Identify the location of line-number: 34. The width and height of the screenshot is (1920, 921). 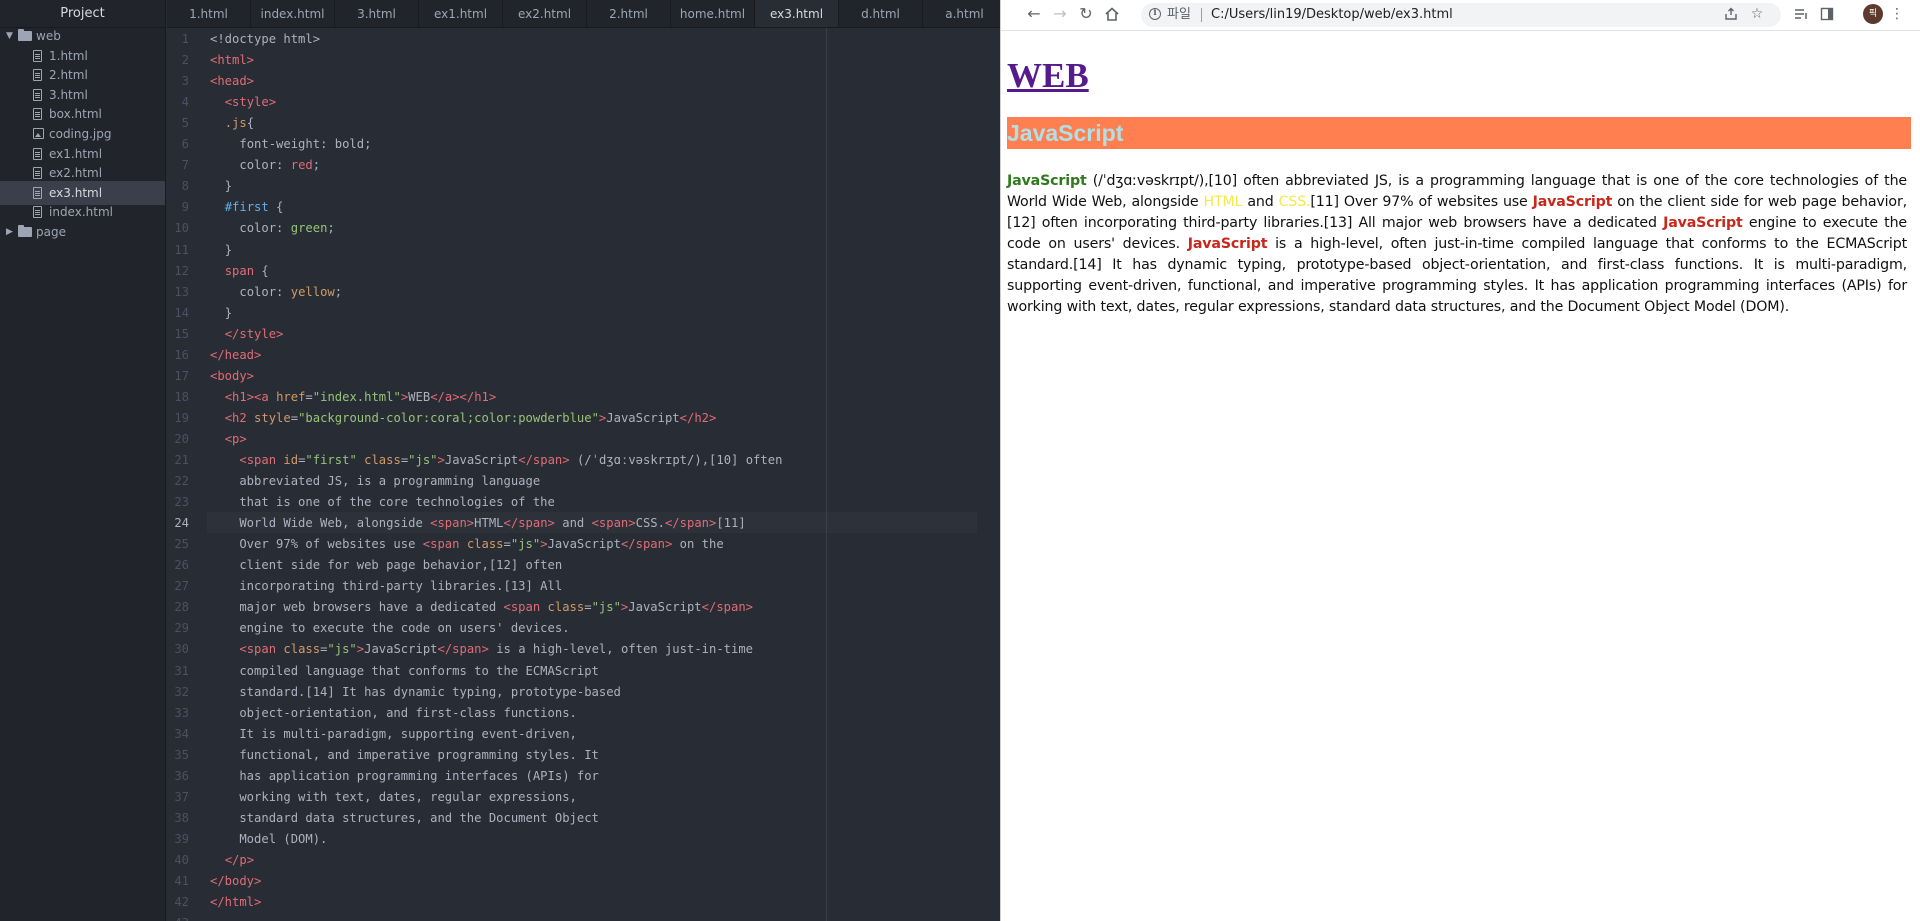
(181, 733).